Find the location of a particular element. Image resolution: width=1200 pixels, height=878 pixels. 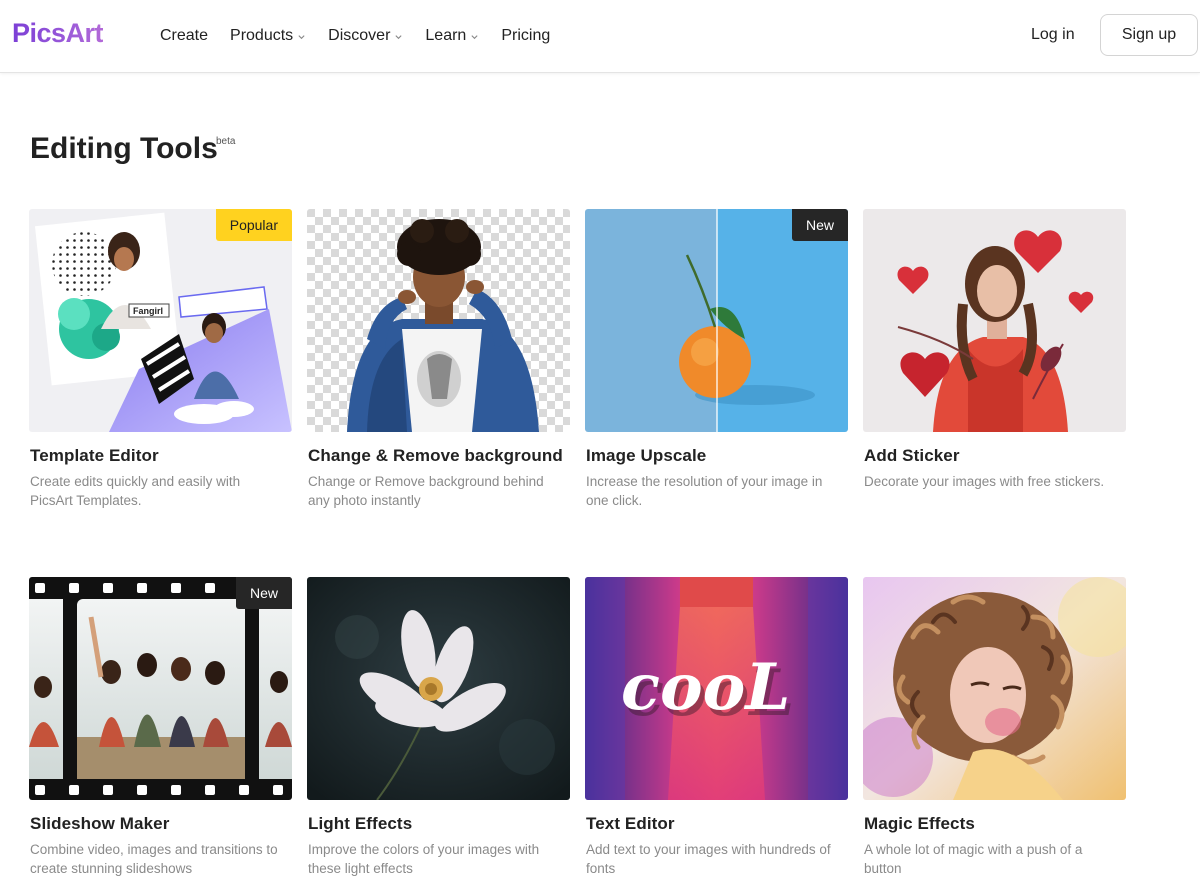

tool-title: Slideshow Maker is located at coordinates (100, 823).